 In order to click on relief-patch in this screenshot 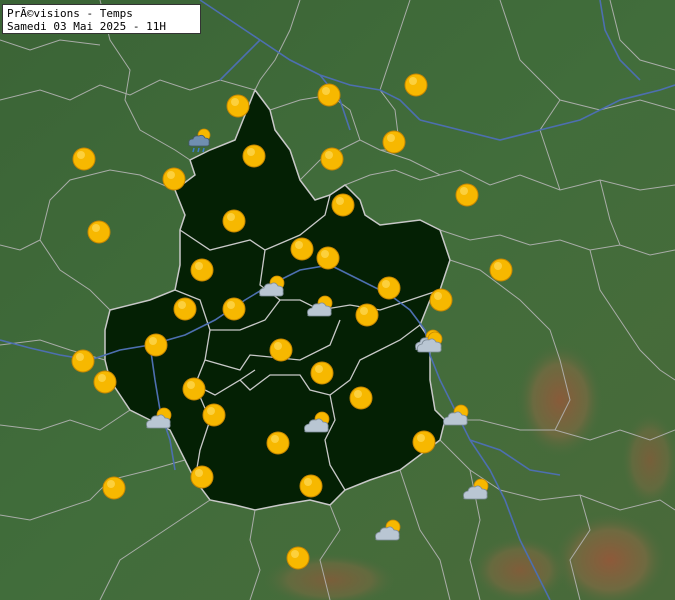, I will do `click(560, 400)`.